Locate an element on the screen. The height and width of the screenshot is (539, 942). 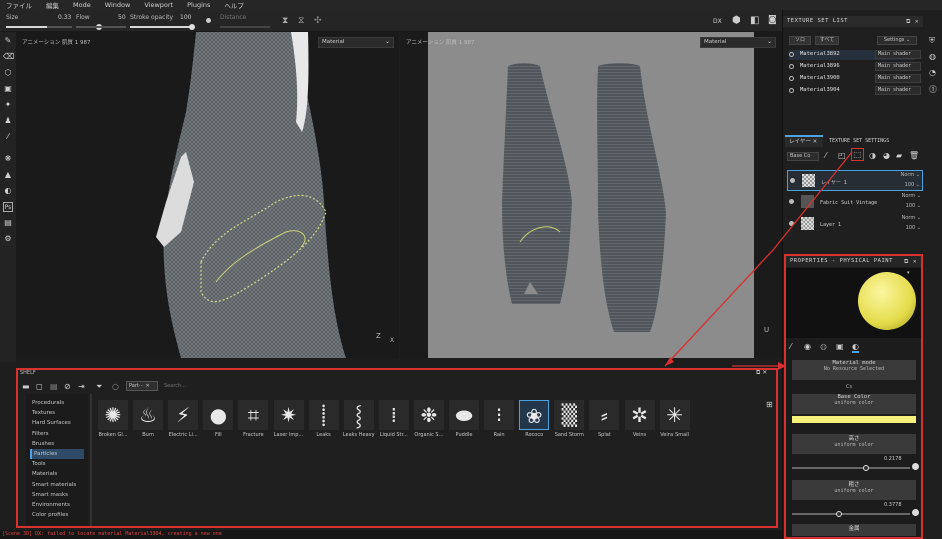
brush-tab-icon: ⁄ is located at coordinates (790, 346).